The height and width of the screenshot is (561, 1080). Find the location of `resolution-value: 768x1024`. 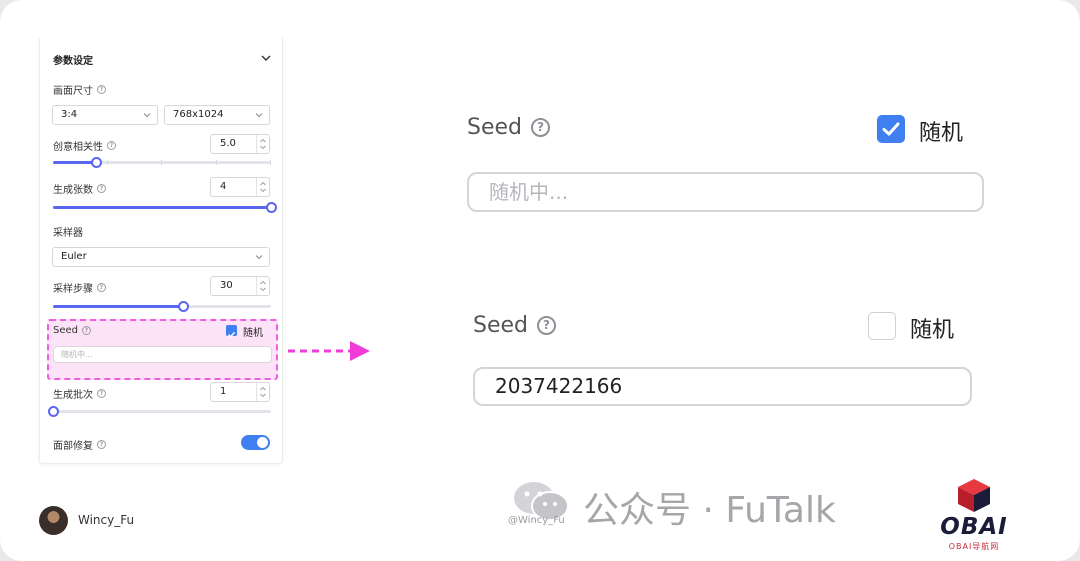

resolution-value: 768x1024 is located at coordinates (198, 114).